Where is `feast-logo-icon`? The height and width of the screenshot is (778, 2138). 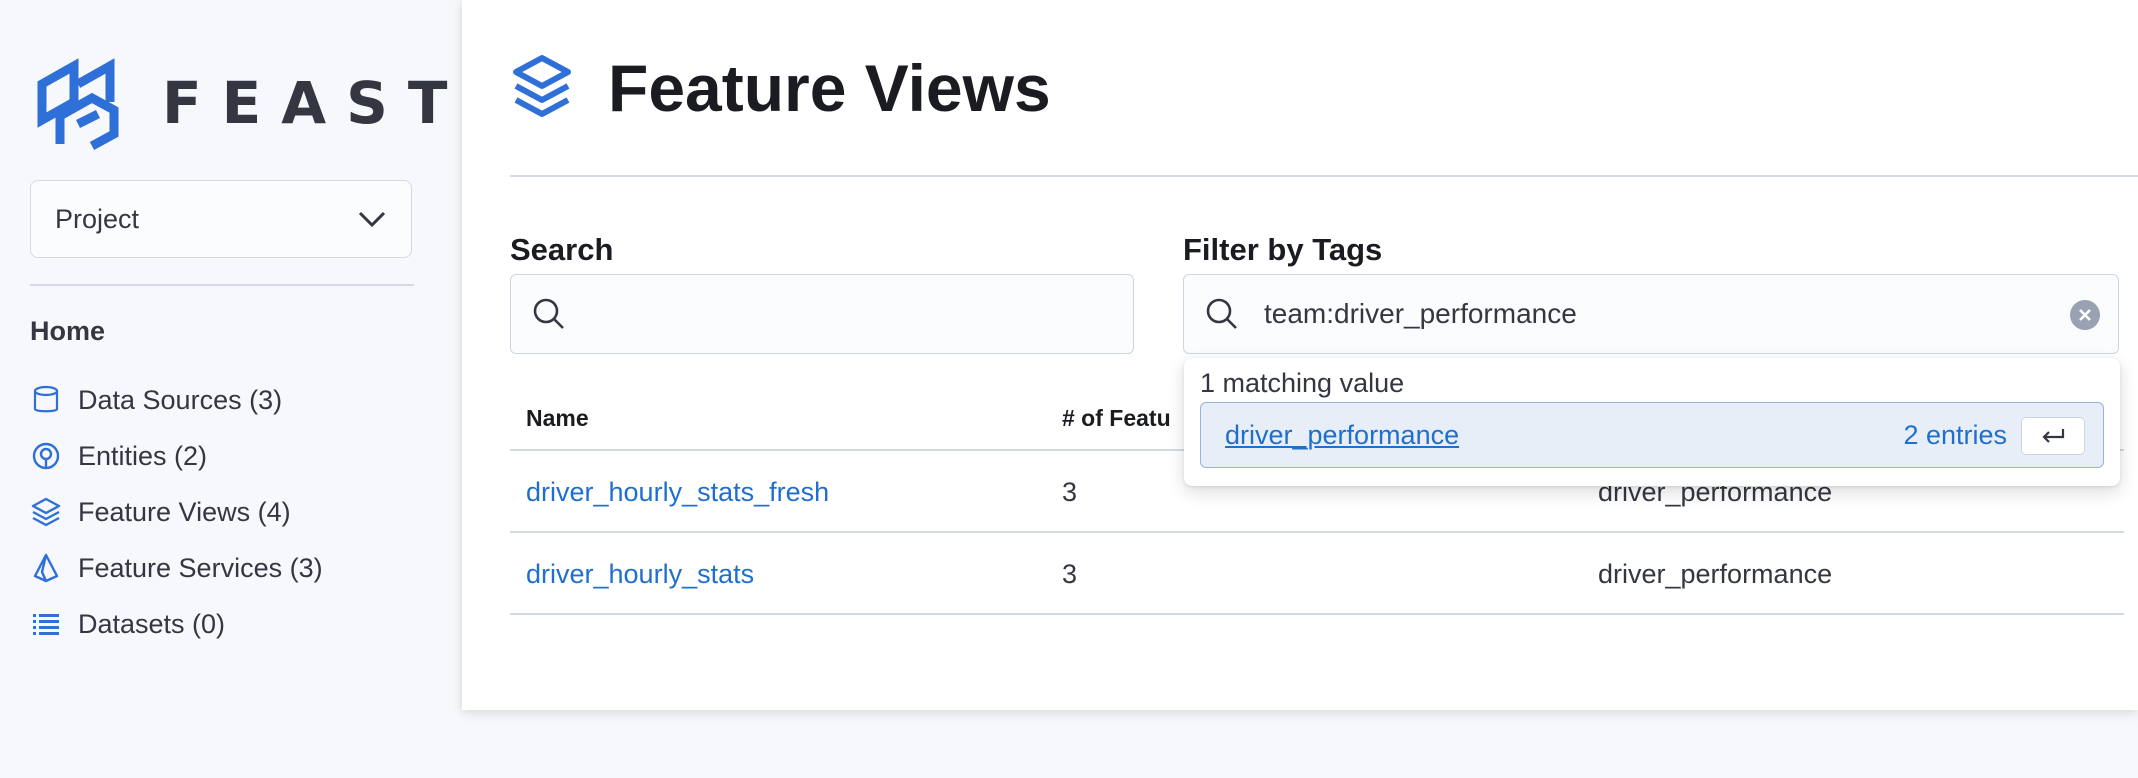
feast-logo-icon is located at coordinates (78, 104).